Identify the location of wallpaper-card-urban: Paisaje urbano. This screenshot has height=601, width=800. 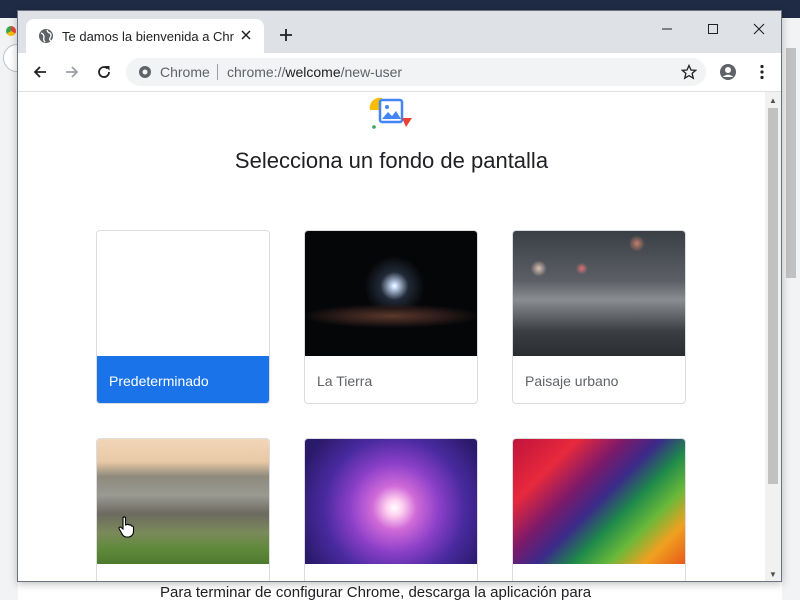
(599, 317).